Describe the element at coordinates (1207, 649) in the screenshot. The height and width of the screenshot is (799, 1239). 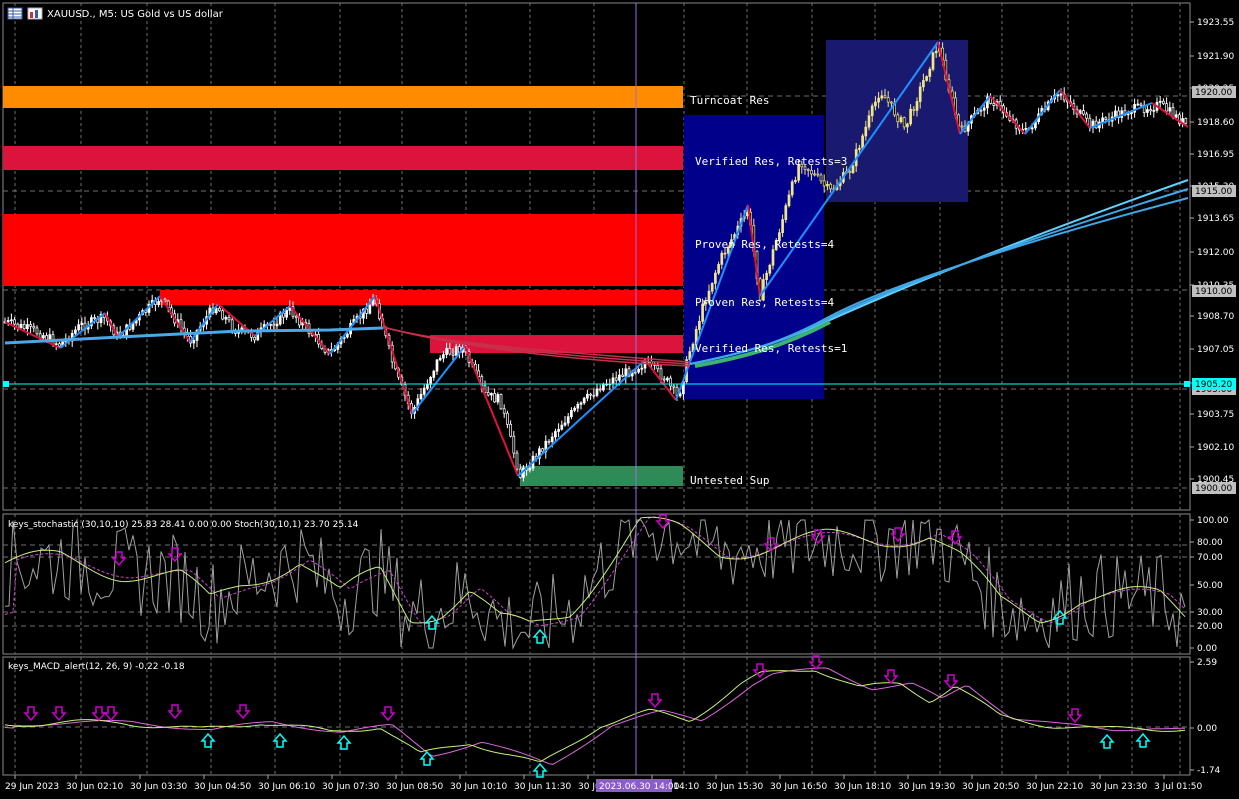
I see `stoch-tick-label: 0.00` at that location.